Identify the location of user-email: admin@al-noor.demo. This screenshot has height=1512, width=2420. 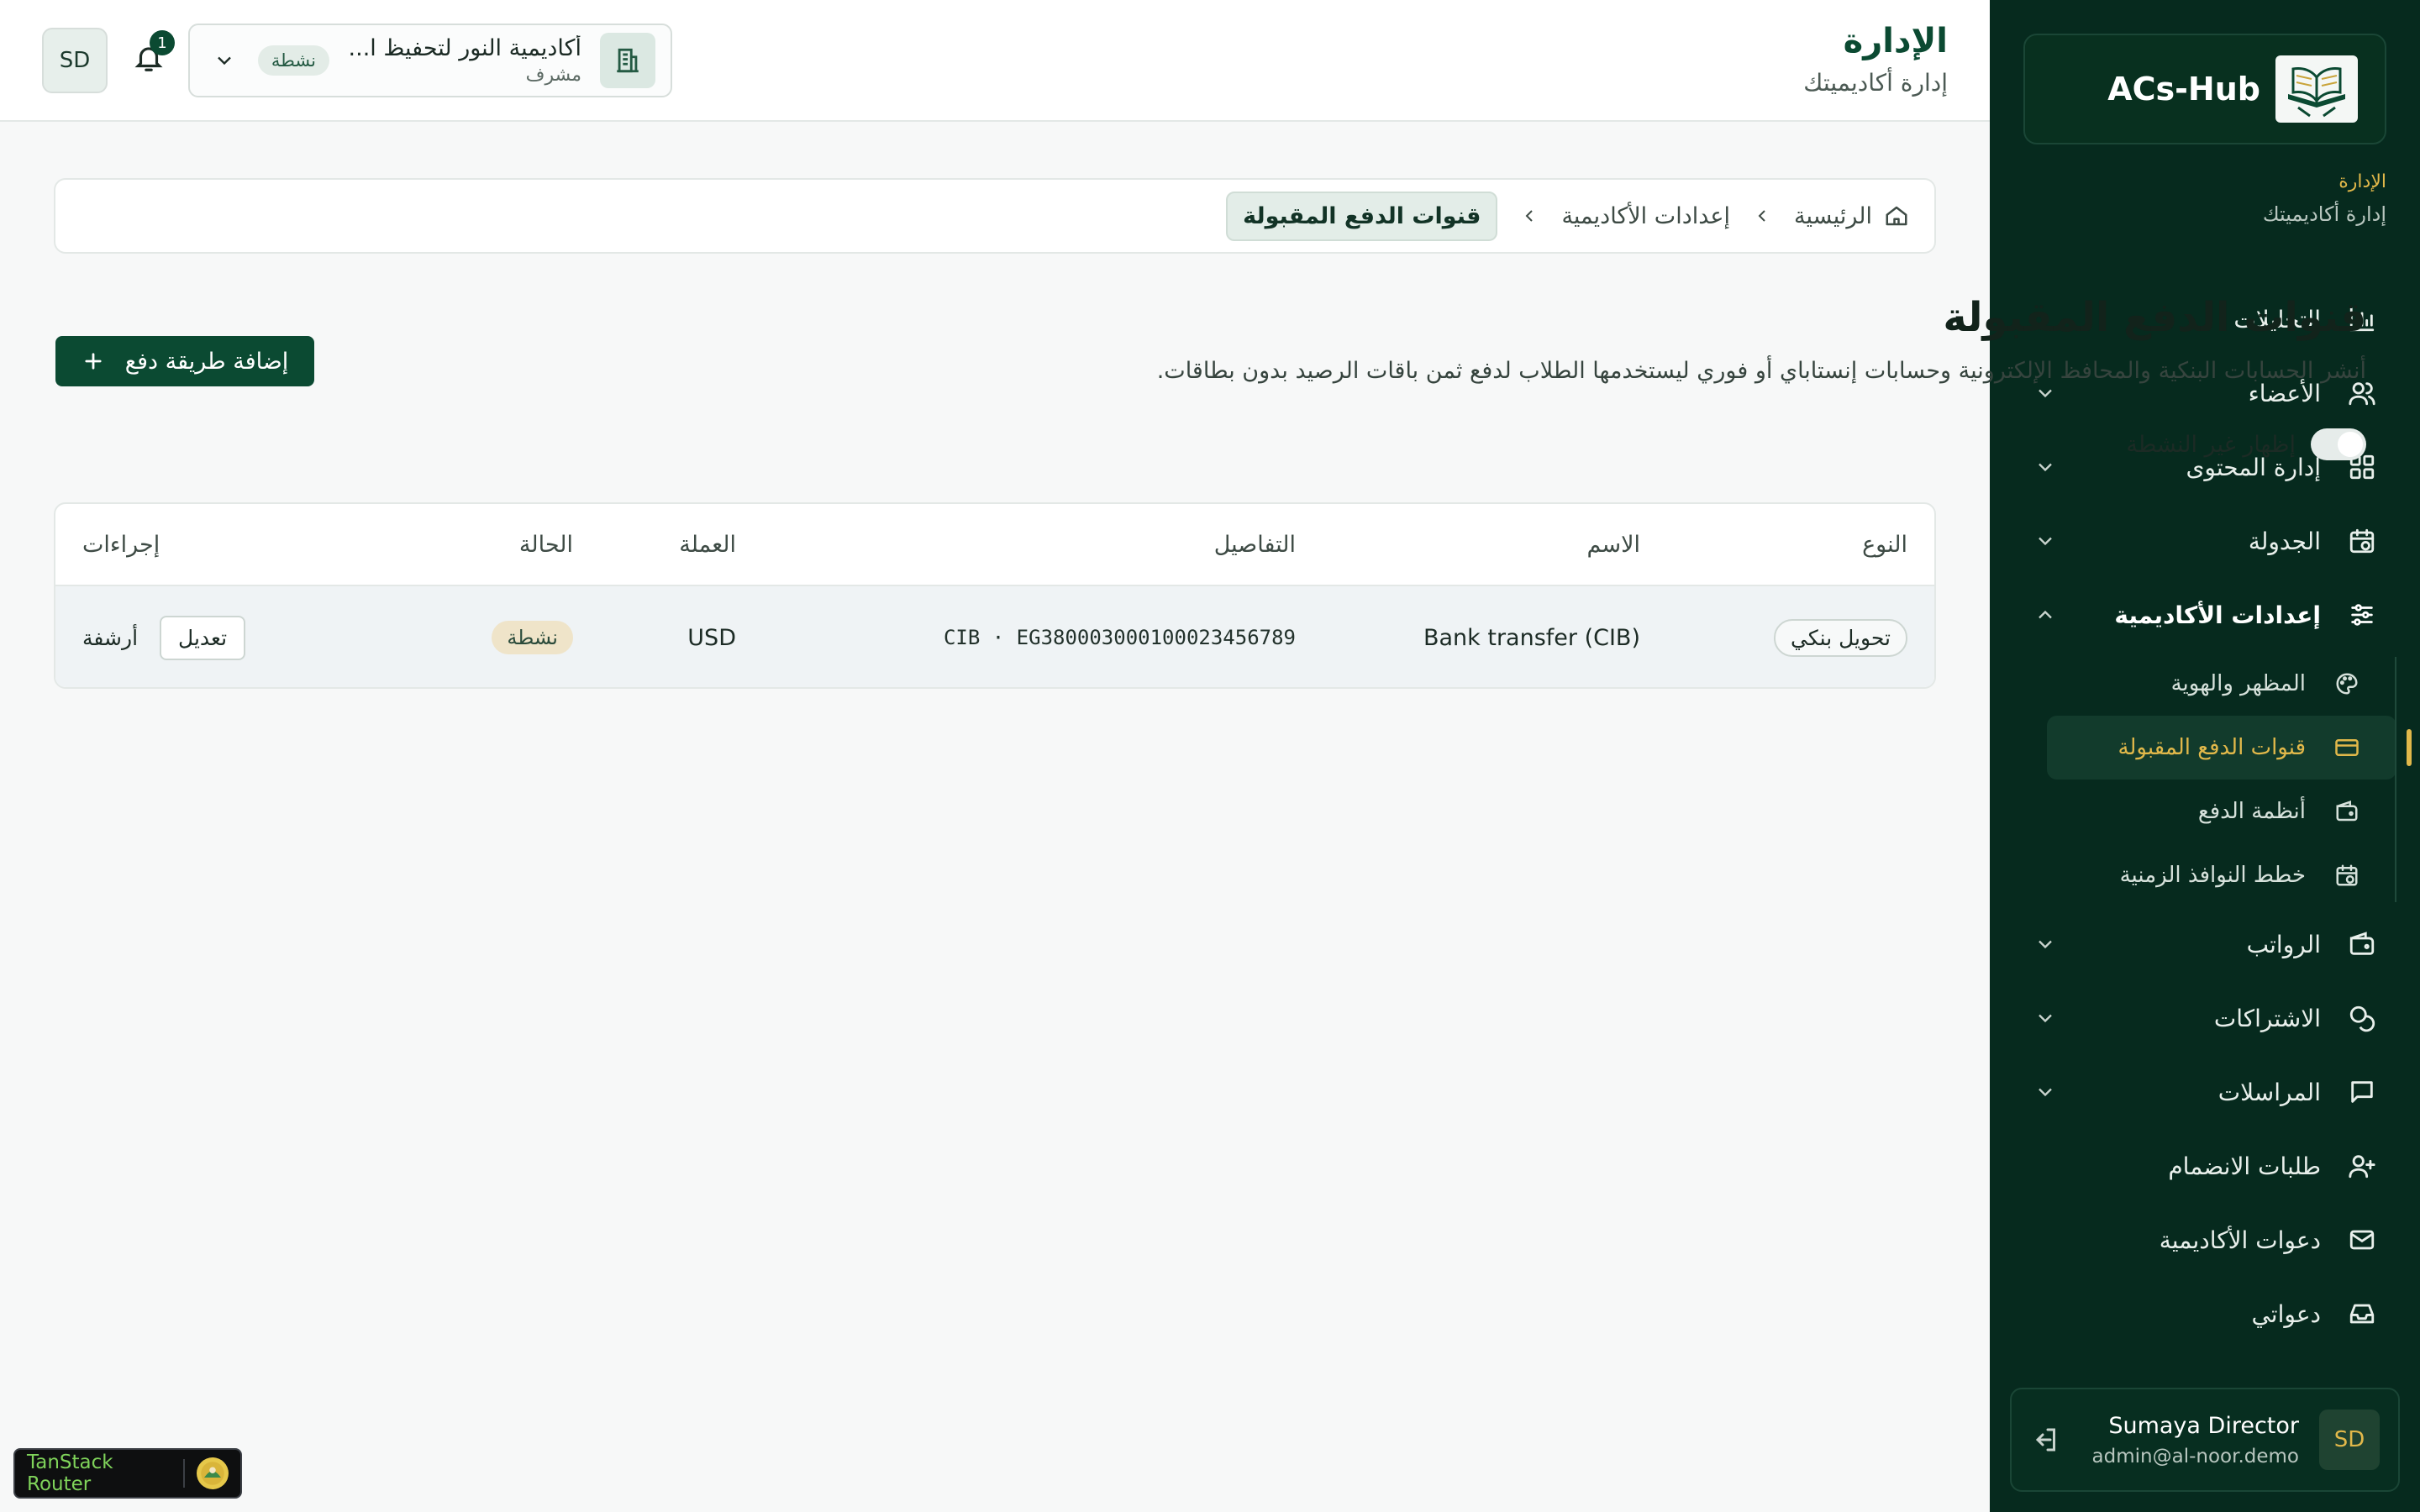
(2195, 1456).